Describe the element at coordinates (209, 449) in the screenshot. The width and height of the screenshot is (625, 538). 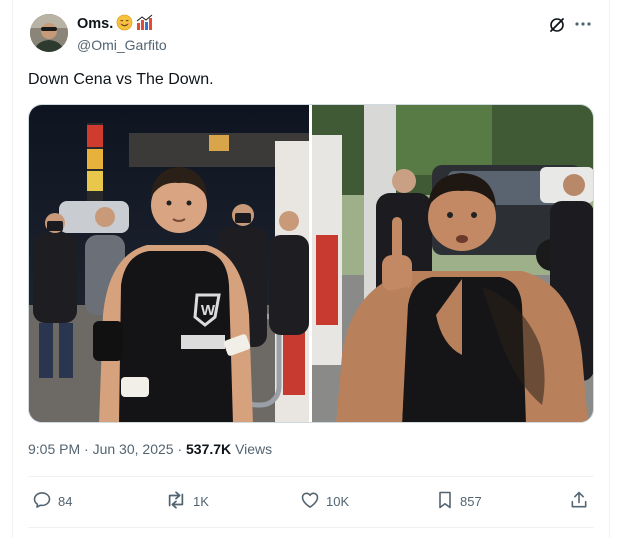
I see `views-count: 537.7K` at that location.